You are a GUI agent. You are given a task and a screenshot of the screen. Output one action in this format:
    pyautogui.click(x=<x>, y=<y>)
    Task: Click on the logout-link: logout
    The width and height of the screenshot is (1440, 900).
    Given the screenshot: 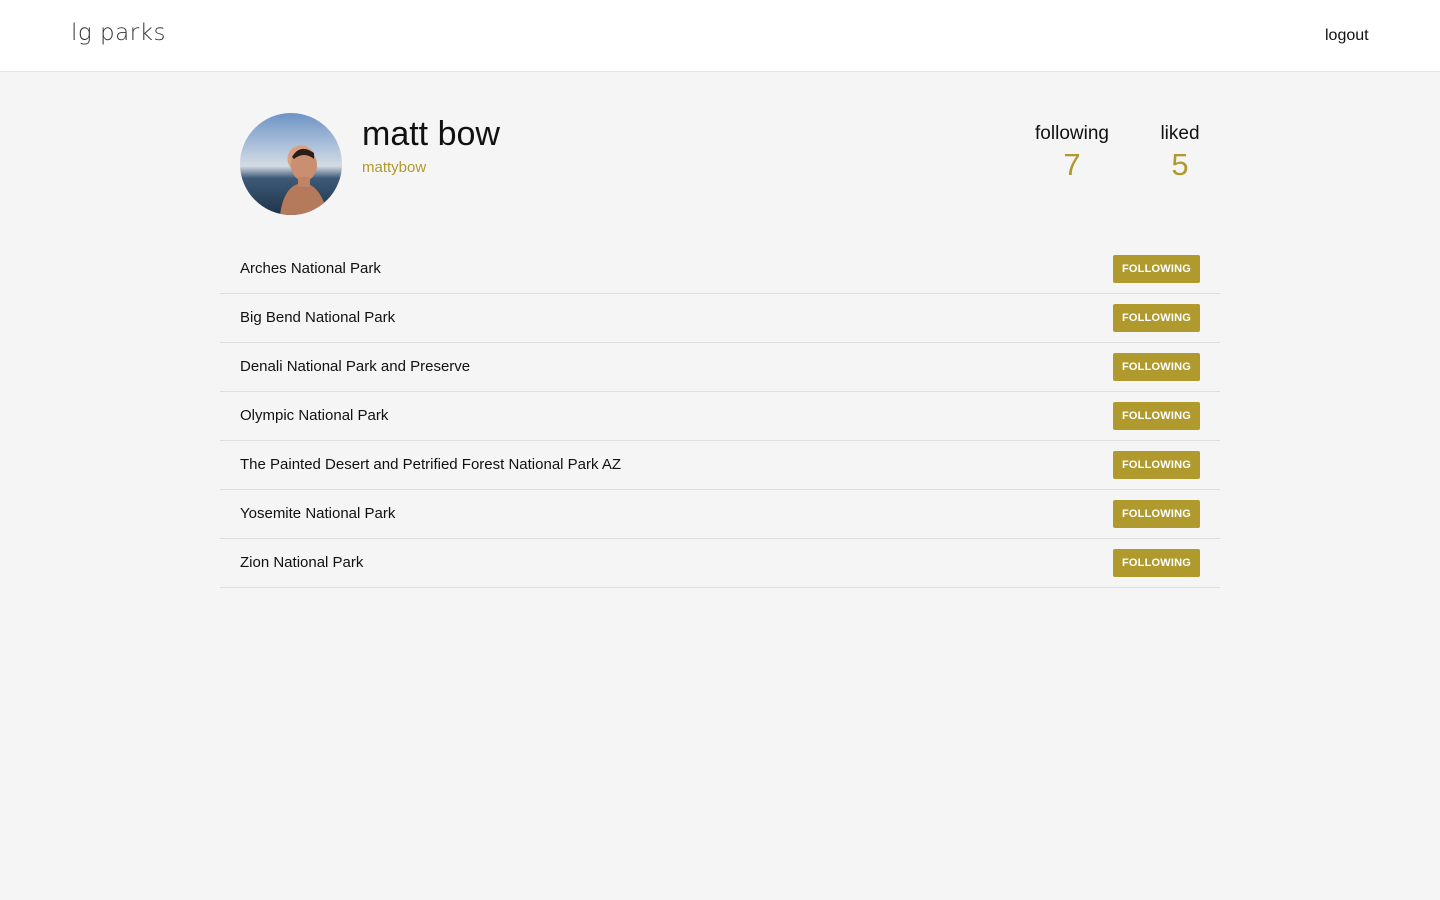 What is the action you would take?
    pyautogui.click(x=1347, y=36)
    